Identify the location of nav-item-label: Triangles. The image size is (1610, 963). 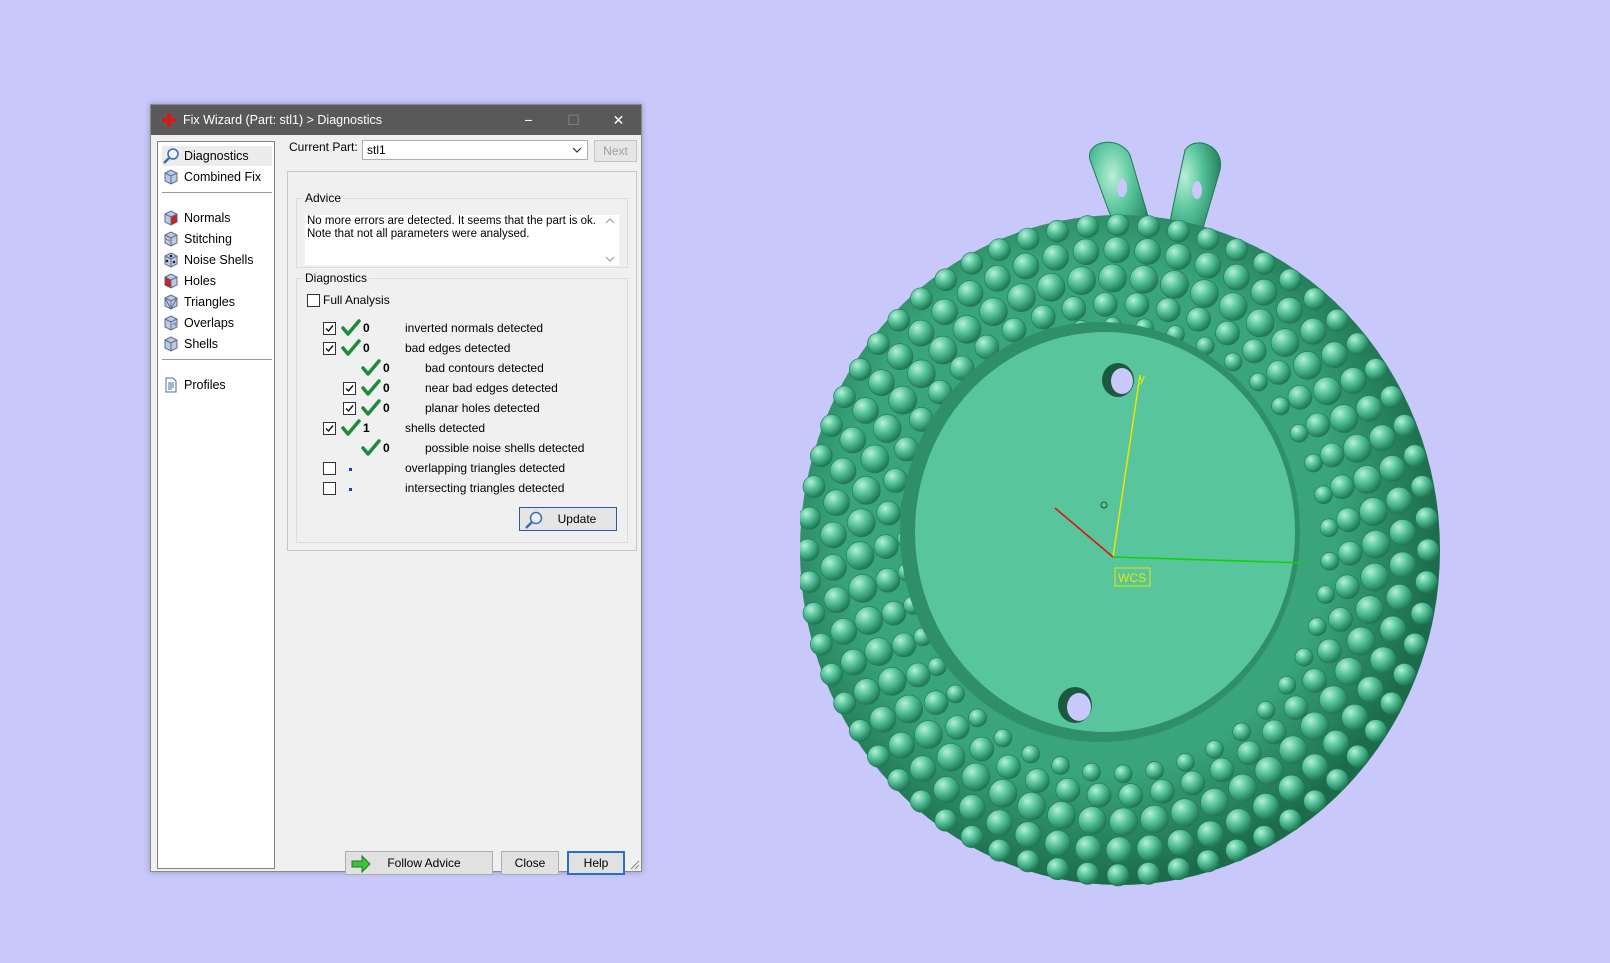
(209, 302).